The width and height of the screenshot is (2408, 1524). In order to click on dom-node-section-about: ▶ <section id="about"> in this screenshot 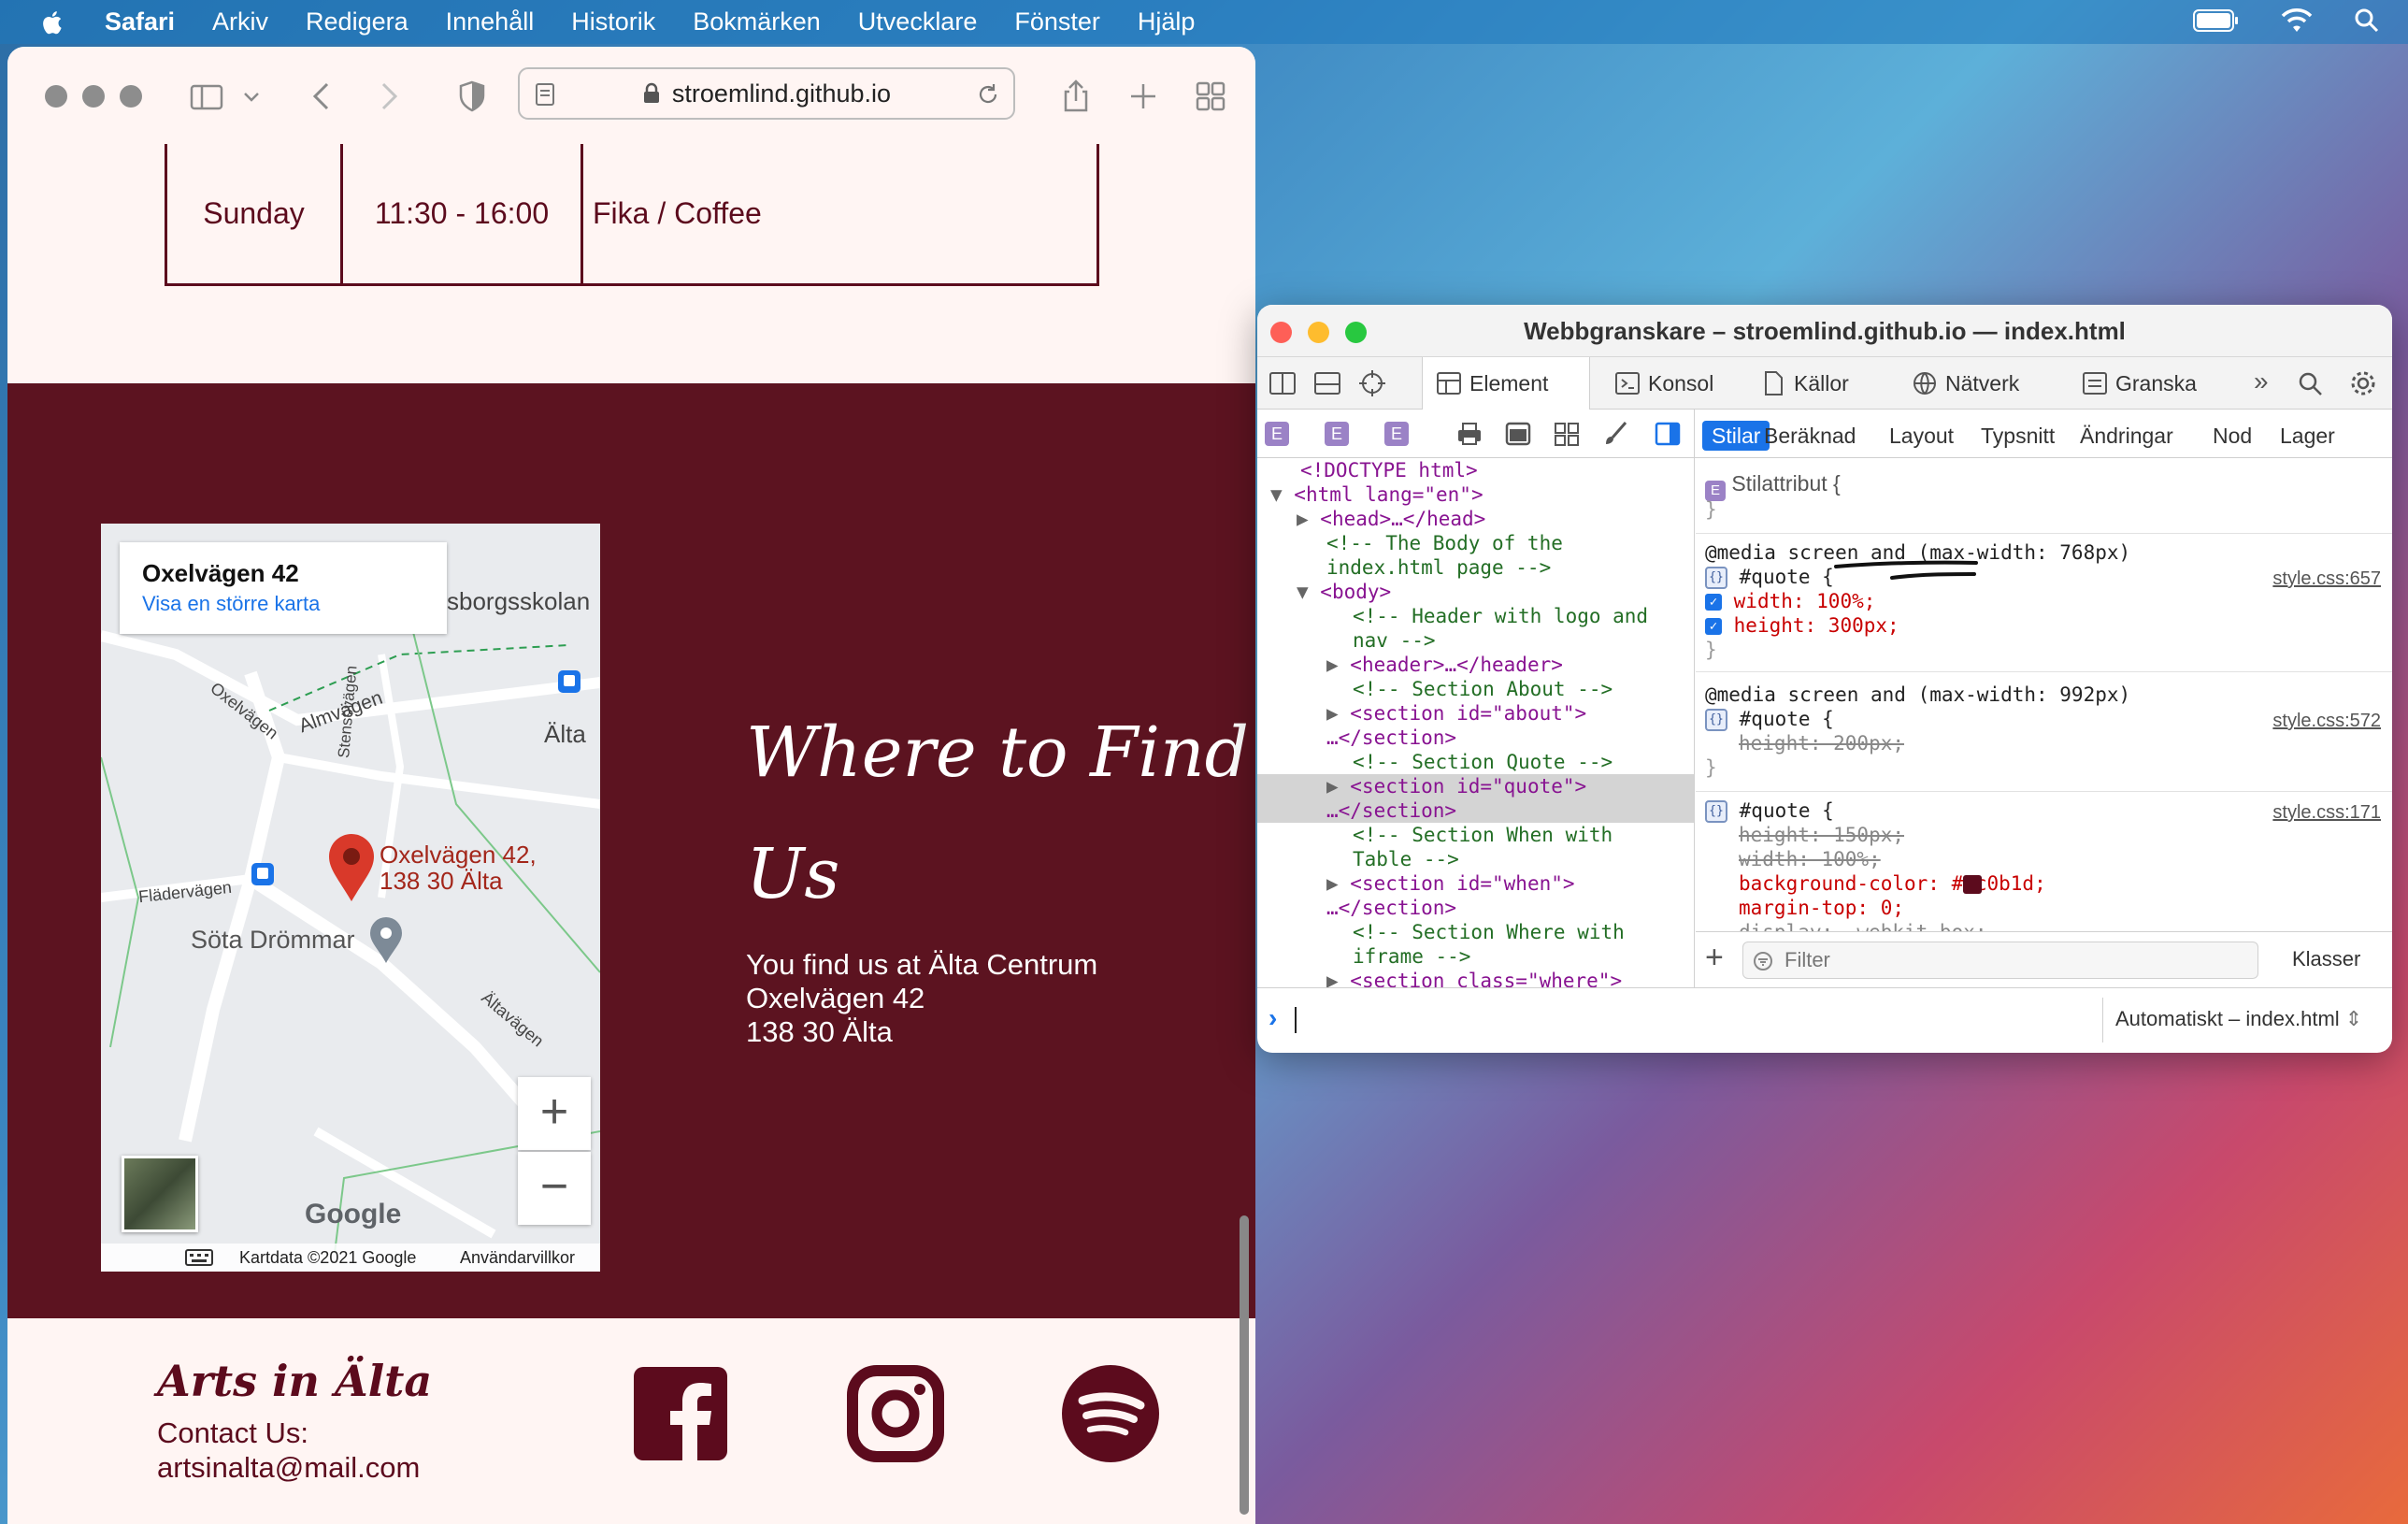, I will do `click(1510, 713)`.